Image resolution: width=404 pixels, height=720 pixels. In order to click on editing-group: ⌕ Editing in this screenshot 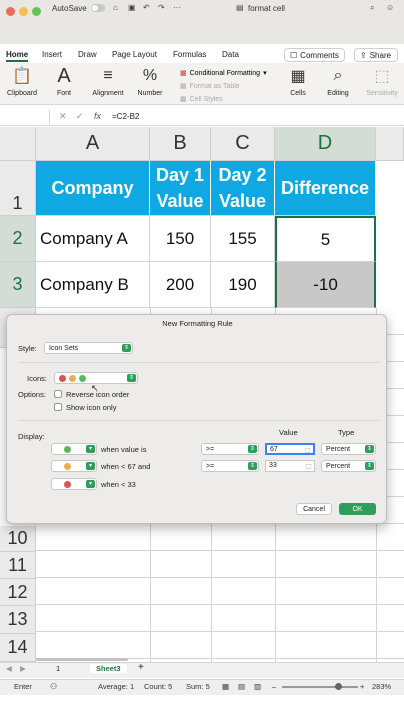, I will do `click(338, 81)`.